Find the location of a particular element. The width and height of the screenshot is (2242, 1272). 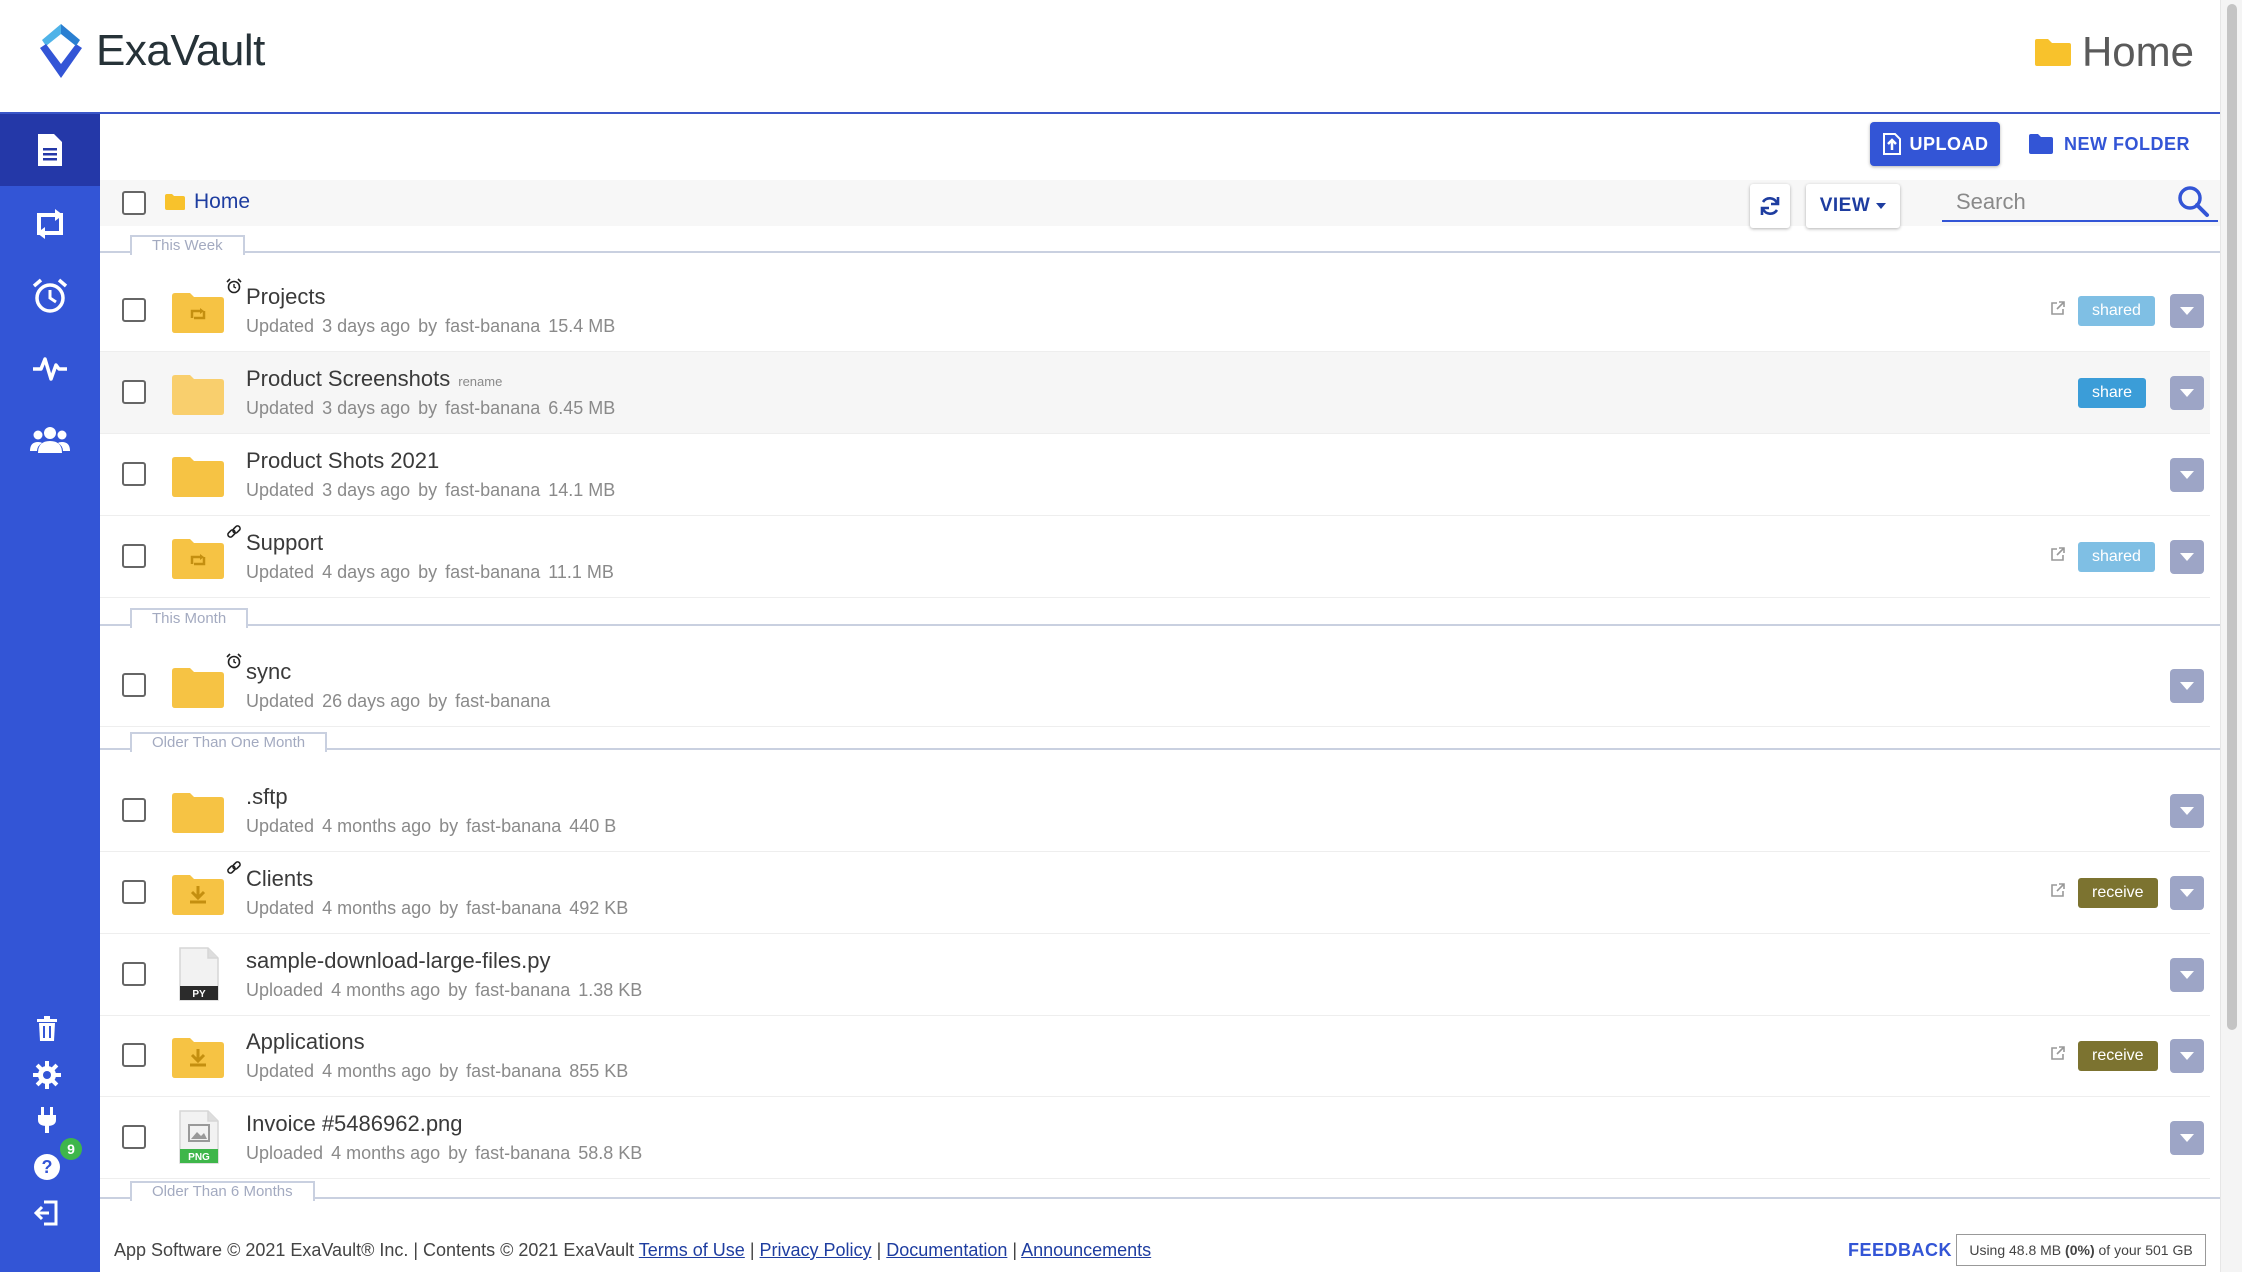

group-divider: Older Than 6 Months is located at coordinates (1160, 1190).